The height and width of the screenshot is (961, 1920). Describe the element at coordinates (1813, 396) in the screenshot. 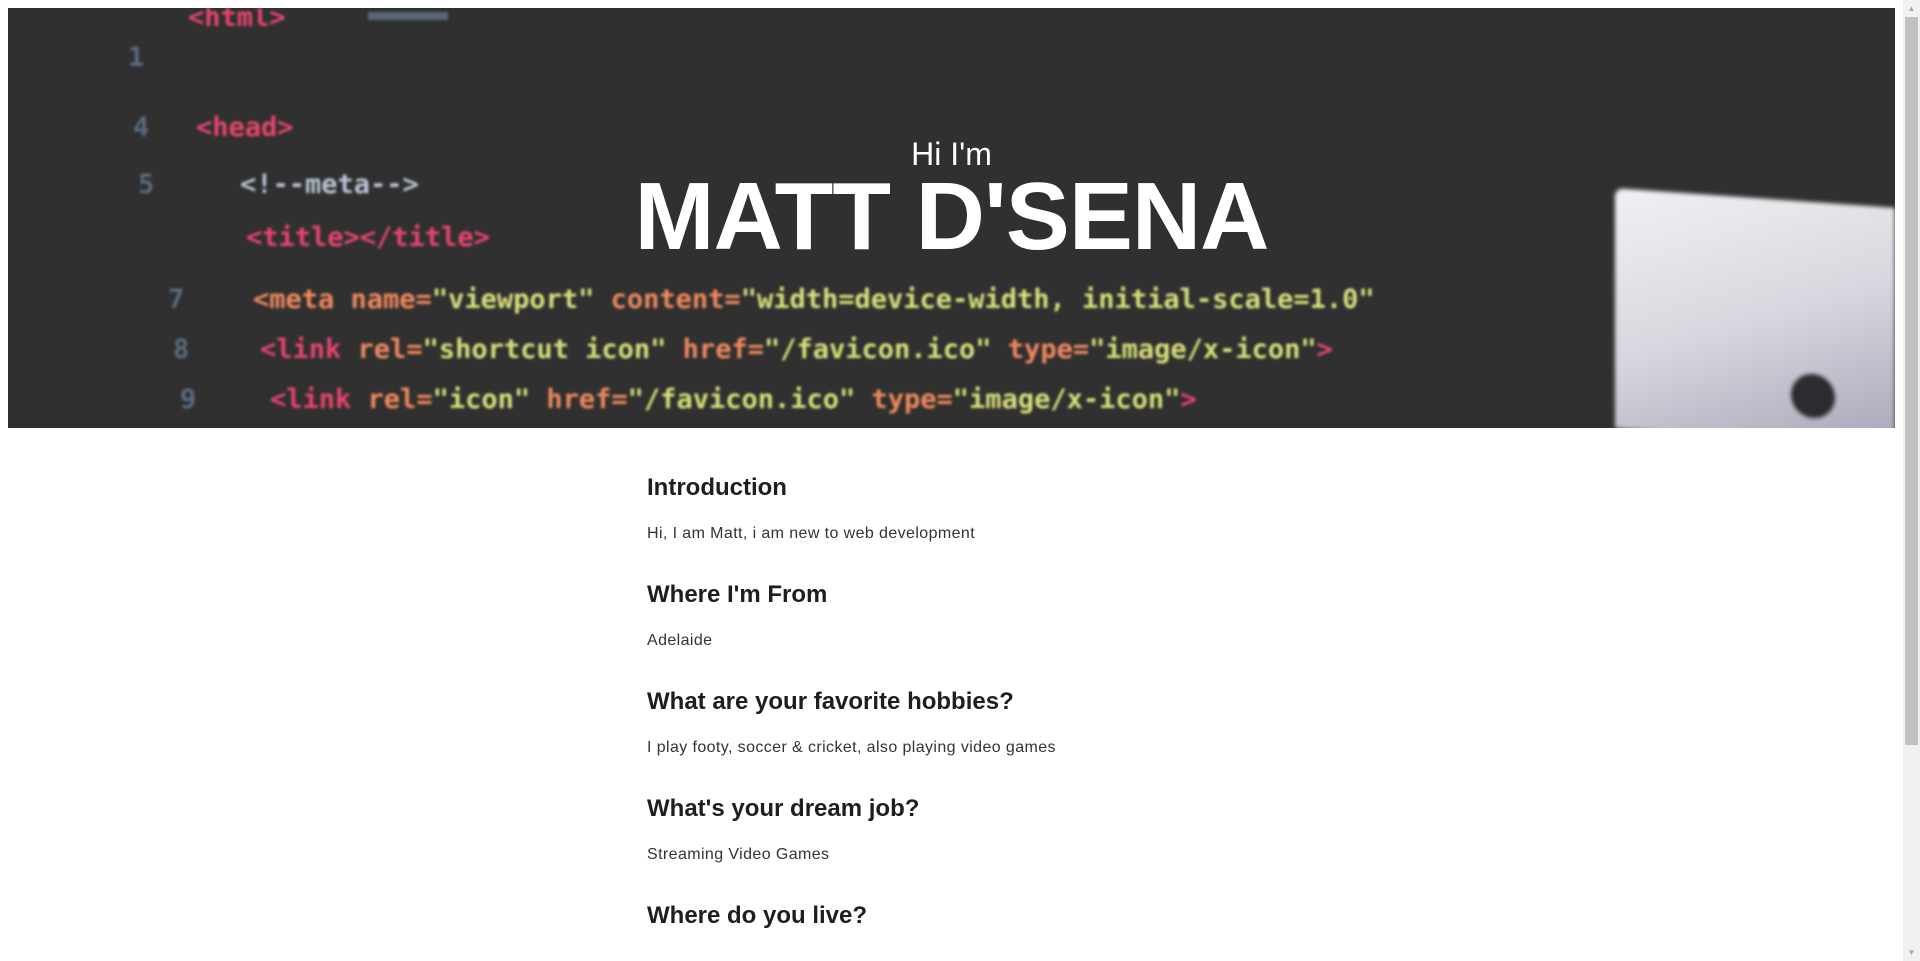

I see `monitor-dot` at that location.